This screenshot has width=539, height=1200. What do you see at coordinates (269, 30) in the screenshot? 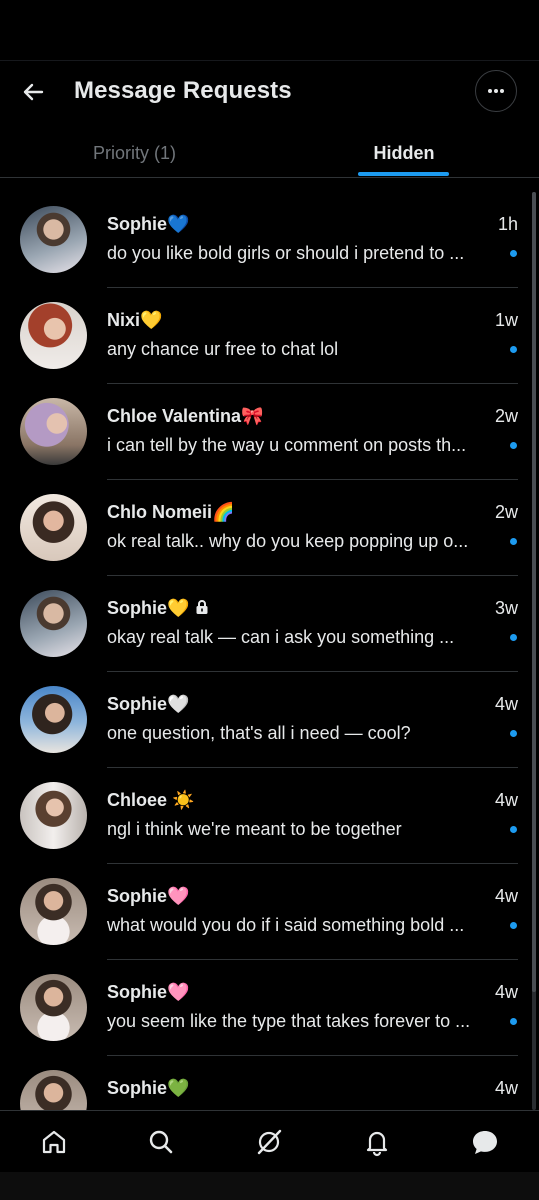
I see `status-bar` at bounding box center [269, 30].